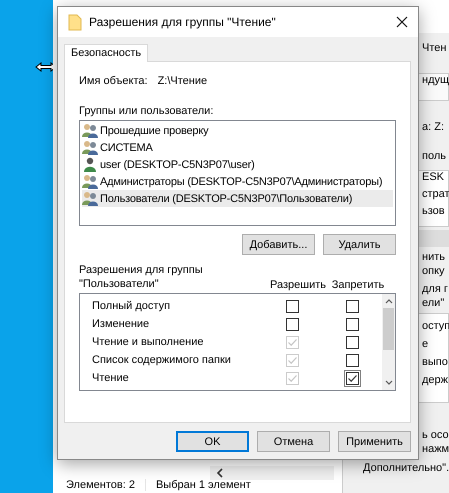  I want to click on partial-text: опку, so click(433, 271).